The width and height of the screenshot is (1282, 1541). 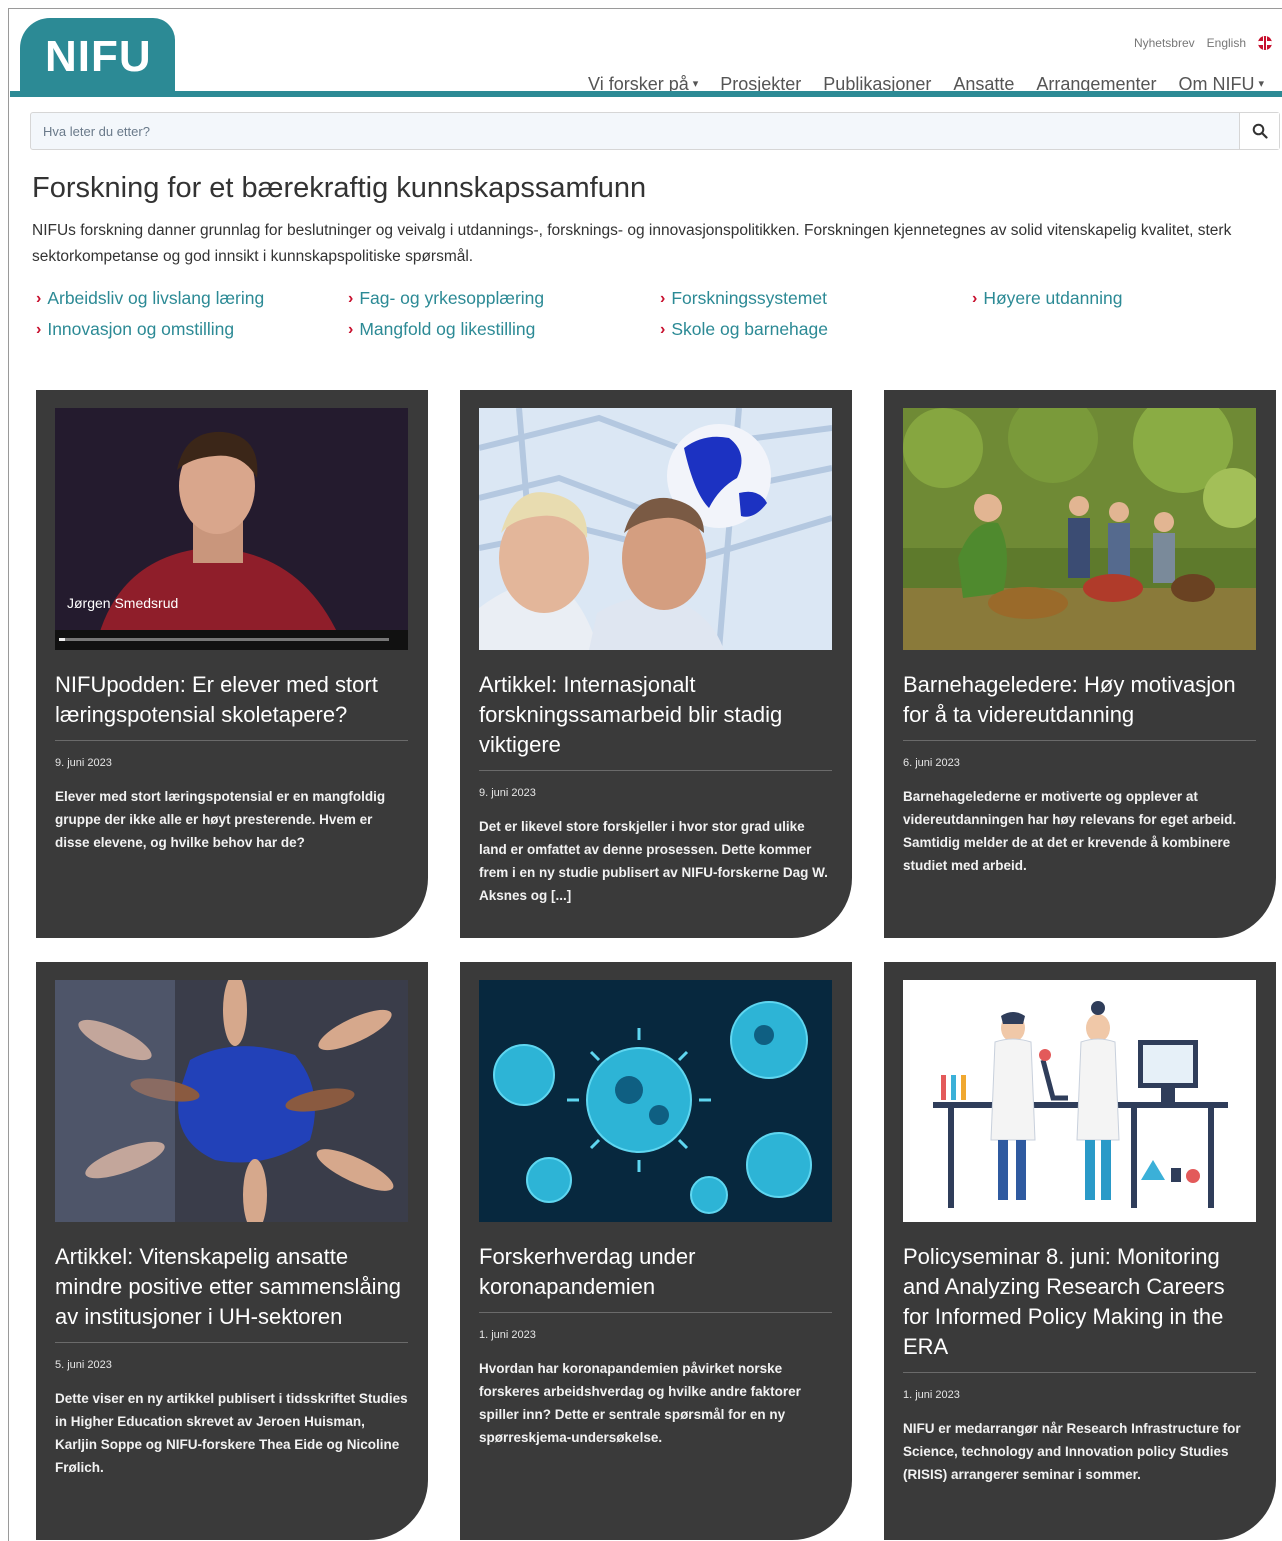 What do you see at coordinates (1265, 43) in the screenshot?
I see `uk-flag-icon` at bounding box center [1265, 43].